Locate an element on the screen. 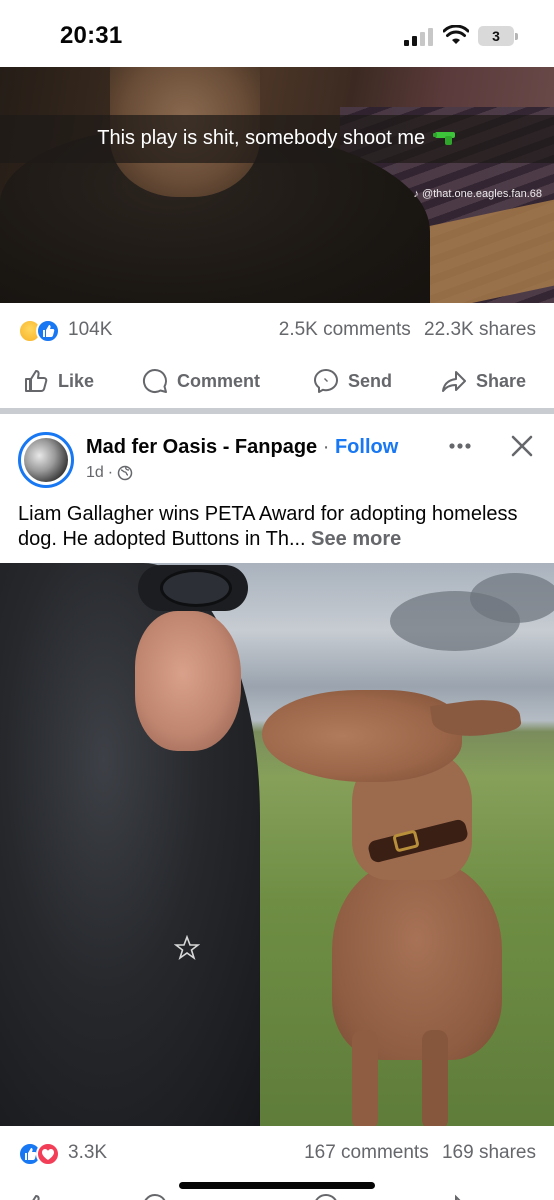 The width and height of the screenshot is (554, 1200). post1-shares-count: 22.3K shares is located at coordinates (480, 329).